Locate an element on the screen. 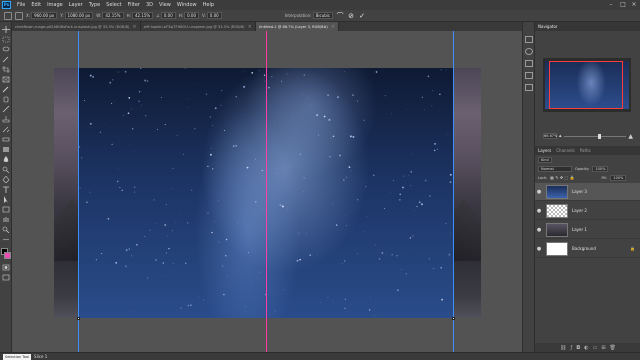 This screenshot has height=360, width=640. type-tool-icon is located at coordinates (6, 189).